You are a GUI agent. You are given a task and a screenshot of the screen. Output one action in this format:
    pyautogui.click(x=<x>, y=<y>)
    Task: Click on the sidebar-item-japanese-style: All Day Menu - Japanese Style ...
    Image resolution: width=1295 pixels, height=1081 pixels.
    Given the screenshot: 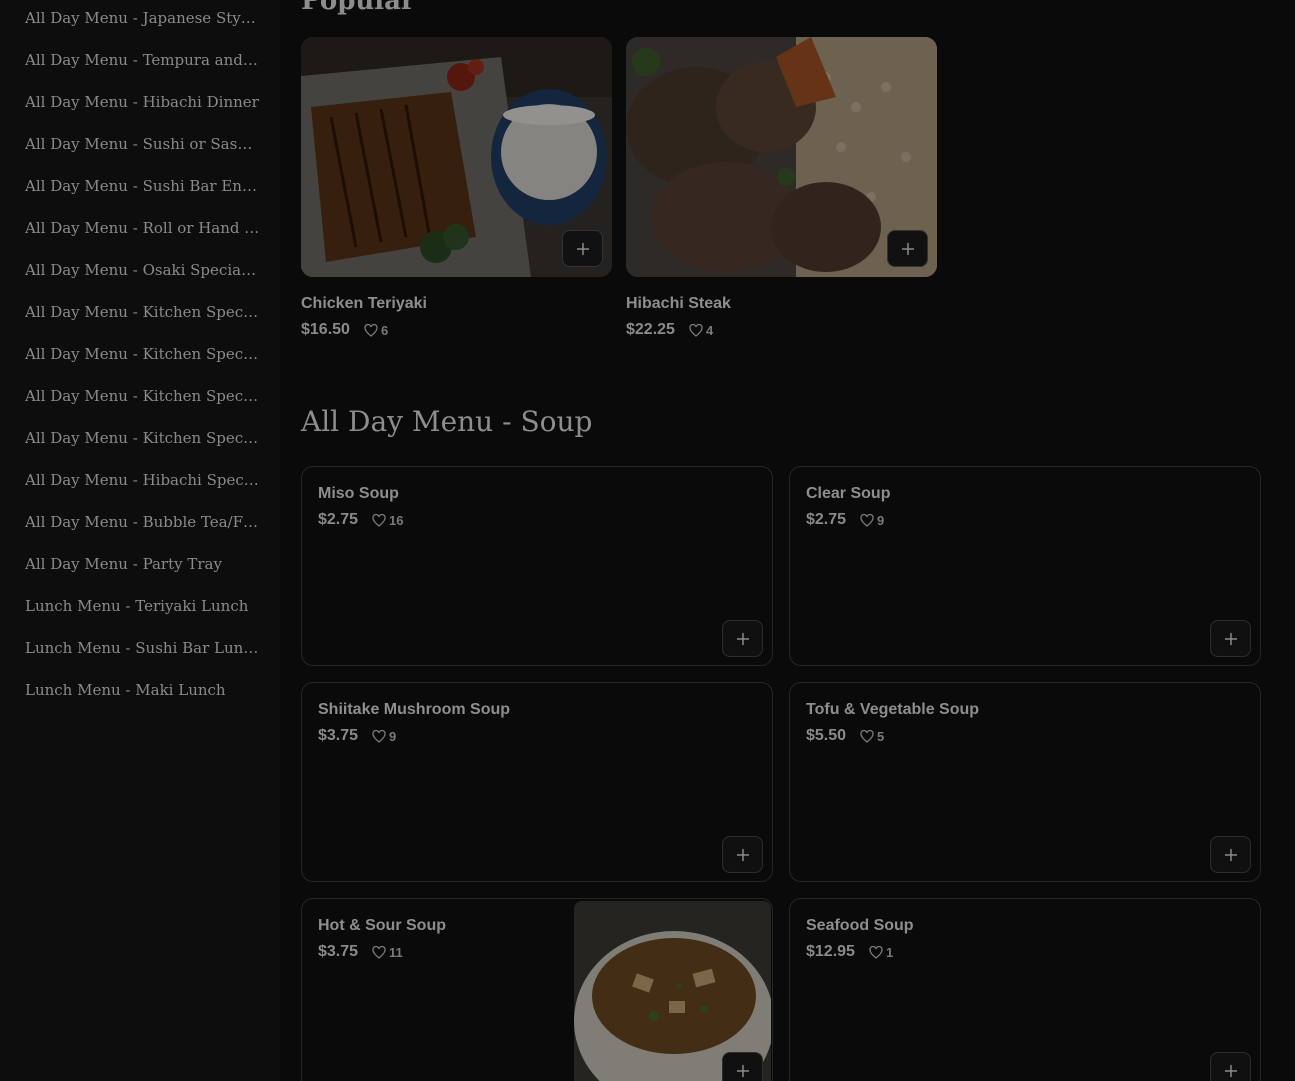 What is the action you would take?
    pyautogui.click(x=142, y=18)
    